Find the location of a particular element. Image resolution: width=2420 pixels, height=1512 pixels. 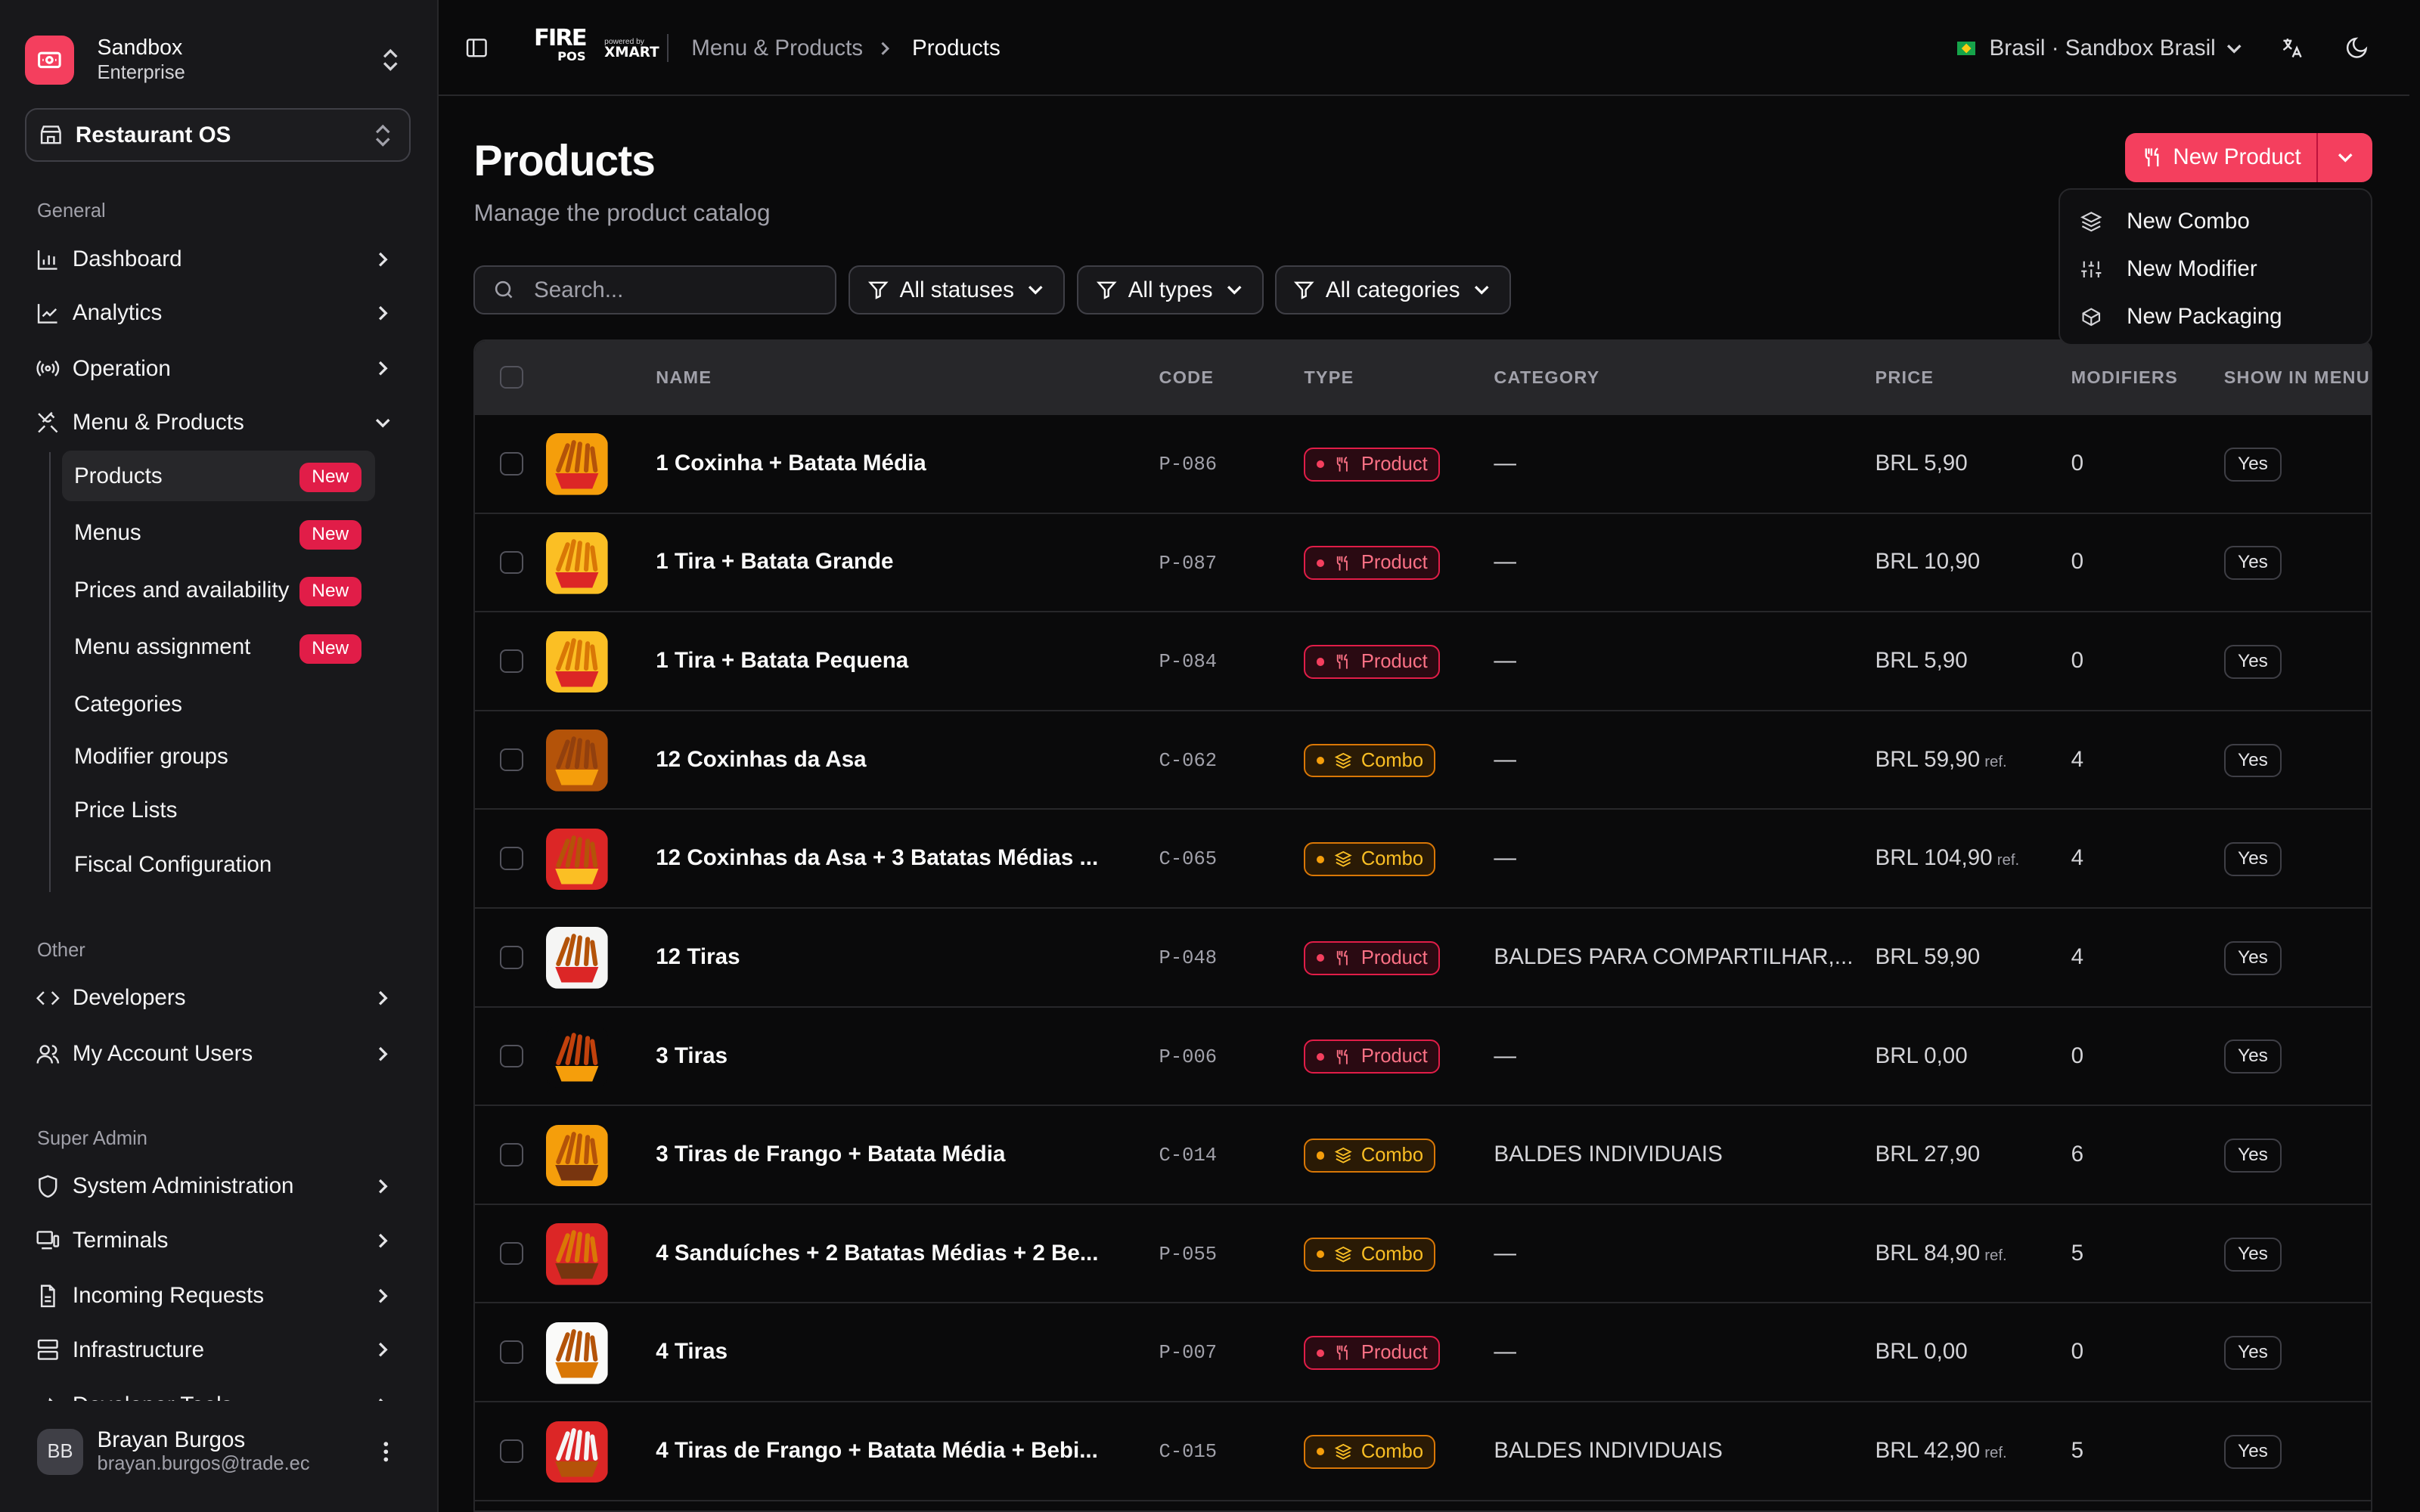

column-header-type: TYPE is located at coordinates (1329, 377).